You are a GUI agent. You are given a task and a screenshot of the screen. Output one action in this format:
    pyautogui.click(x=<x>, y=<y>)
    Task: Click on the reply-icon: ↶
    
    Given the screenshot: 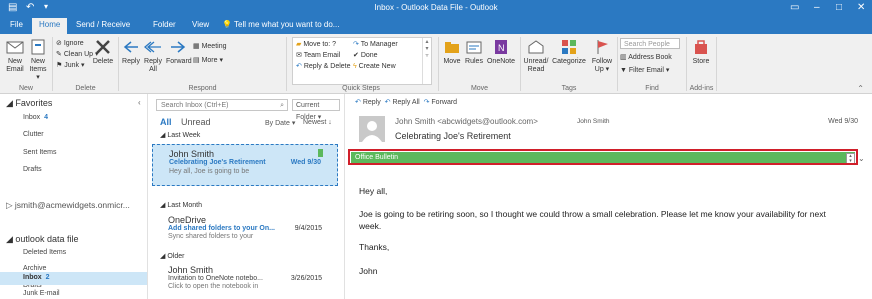 What is the action you would take?
    pyautogui.click(x=358, y=102)
    